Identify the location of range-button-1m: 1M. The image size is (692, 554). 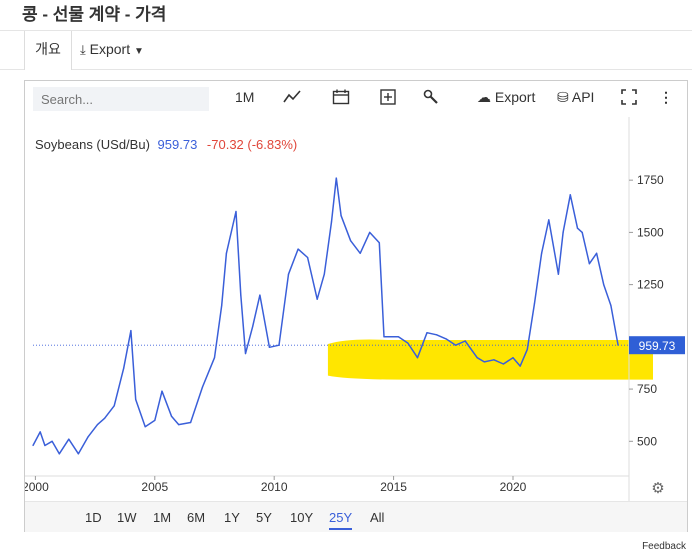
(162, 517).